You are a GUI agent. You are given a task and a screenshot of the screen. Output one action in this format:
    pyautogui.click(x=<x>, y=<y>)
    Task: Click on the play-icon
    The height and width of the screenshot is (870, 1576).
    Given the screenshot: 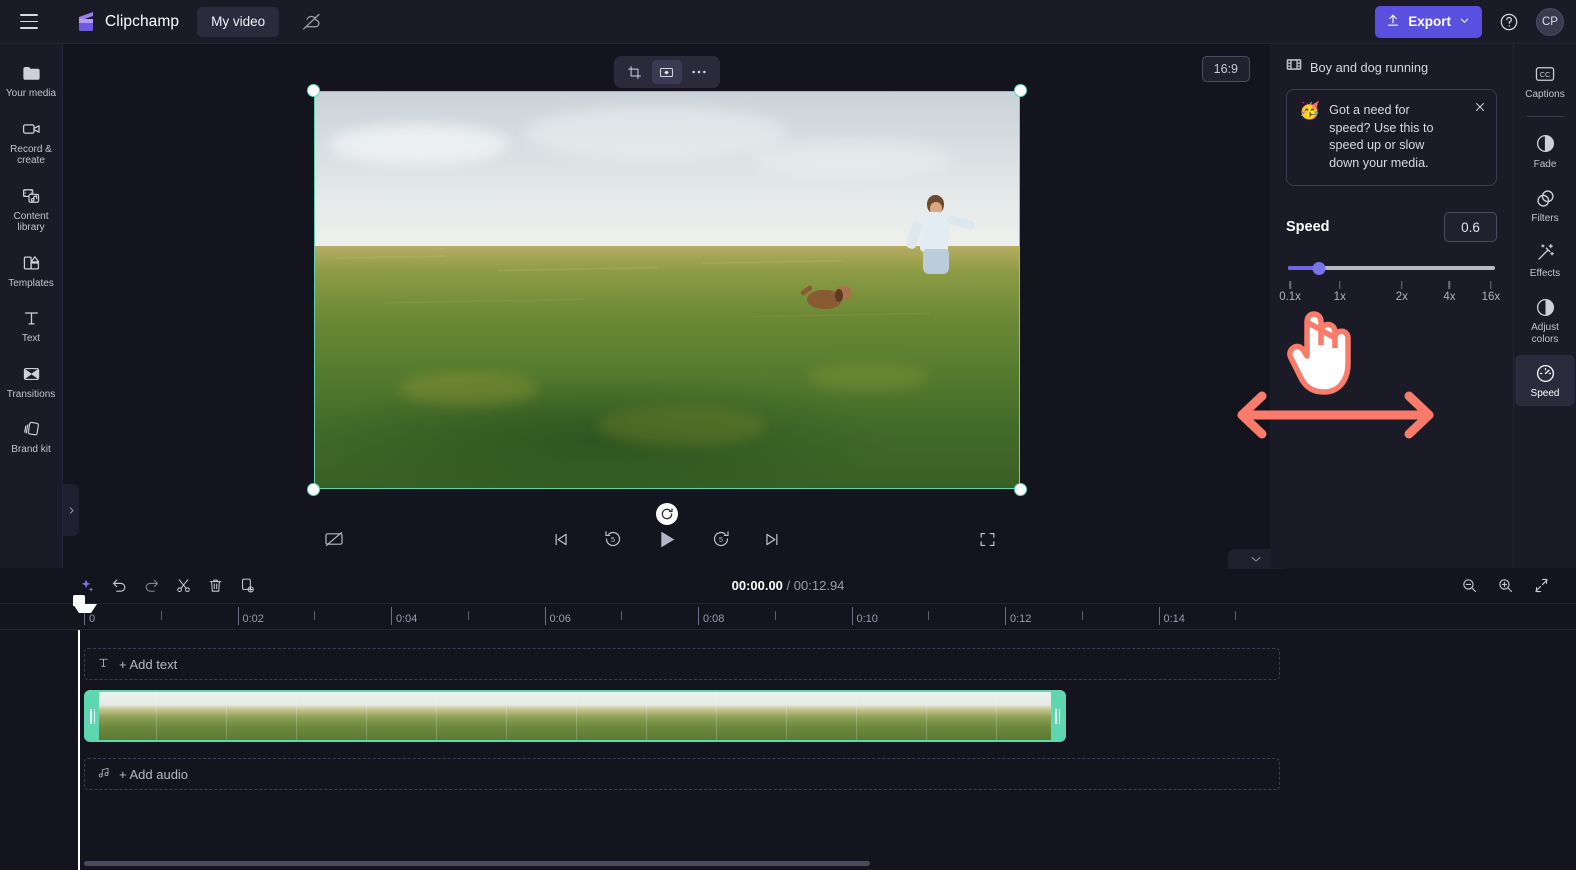 What is the action you would take?
    pyautogui.click(x=667, y=539)
    